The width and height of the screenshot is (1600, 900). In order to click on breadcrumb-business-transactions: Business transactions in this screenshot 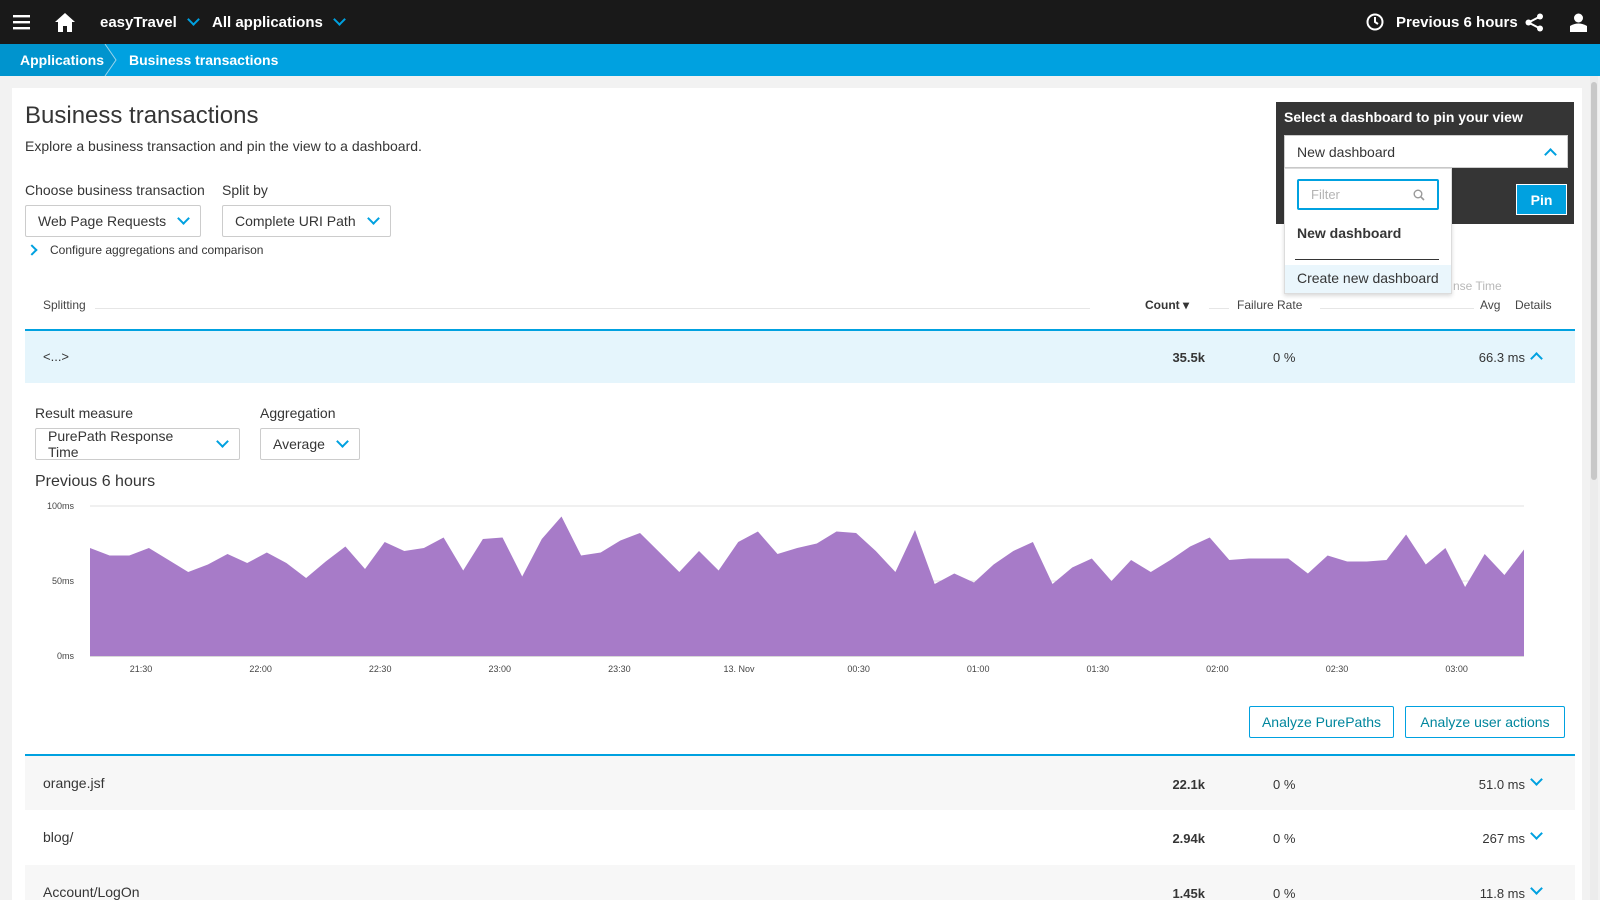, I will do `click(203, 60)`.